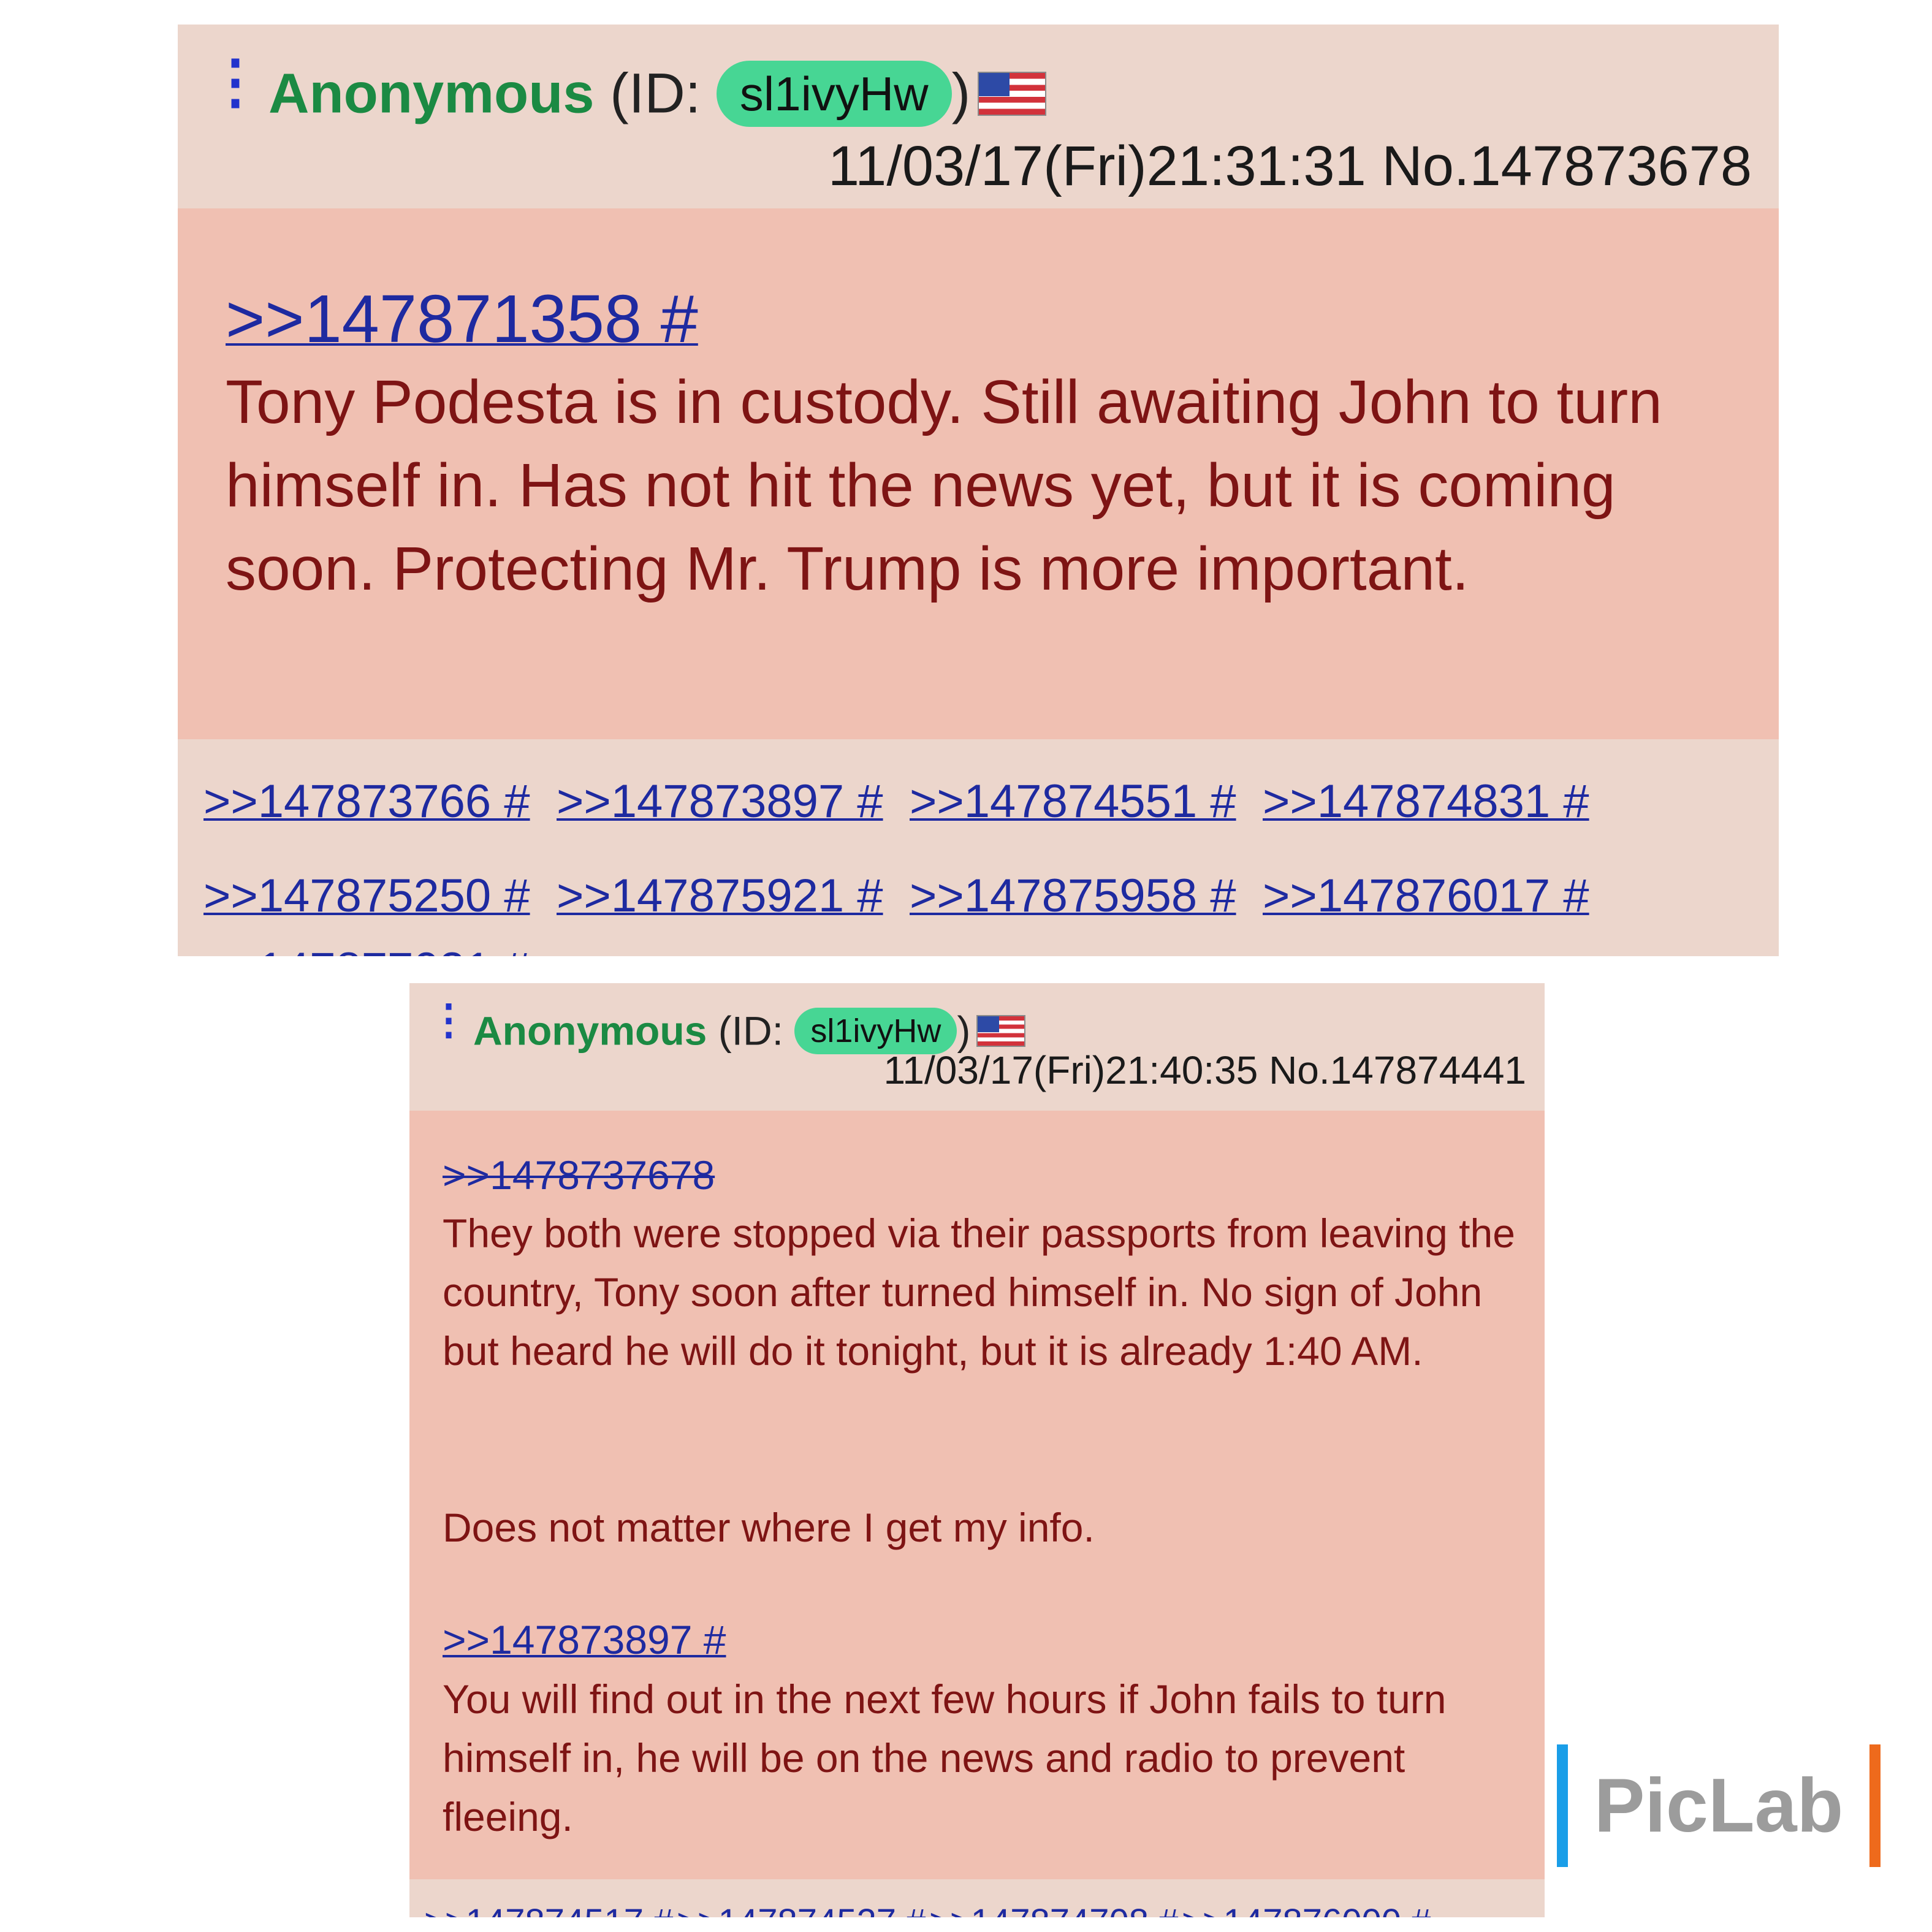 Image resolution: width=1932 pixels, height=1932 pixels. Describe the element at coordinates (462, 320) in the screenshot. I see `quote-link: >>147871358 #` at that location.